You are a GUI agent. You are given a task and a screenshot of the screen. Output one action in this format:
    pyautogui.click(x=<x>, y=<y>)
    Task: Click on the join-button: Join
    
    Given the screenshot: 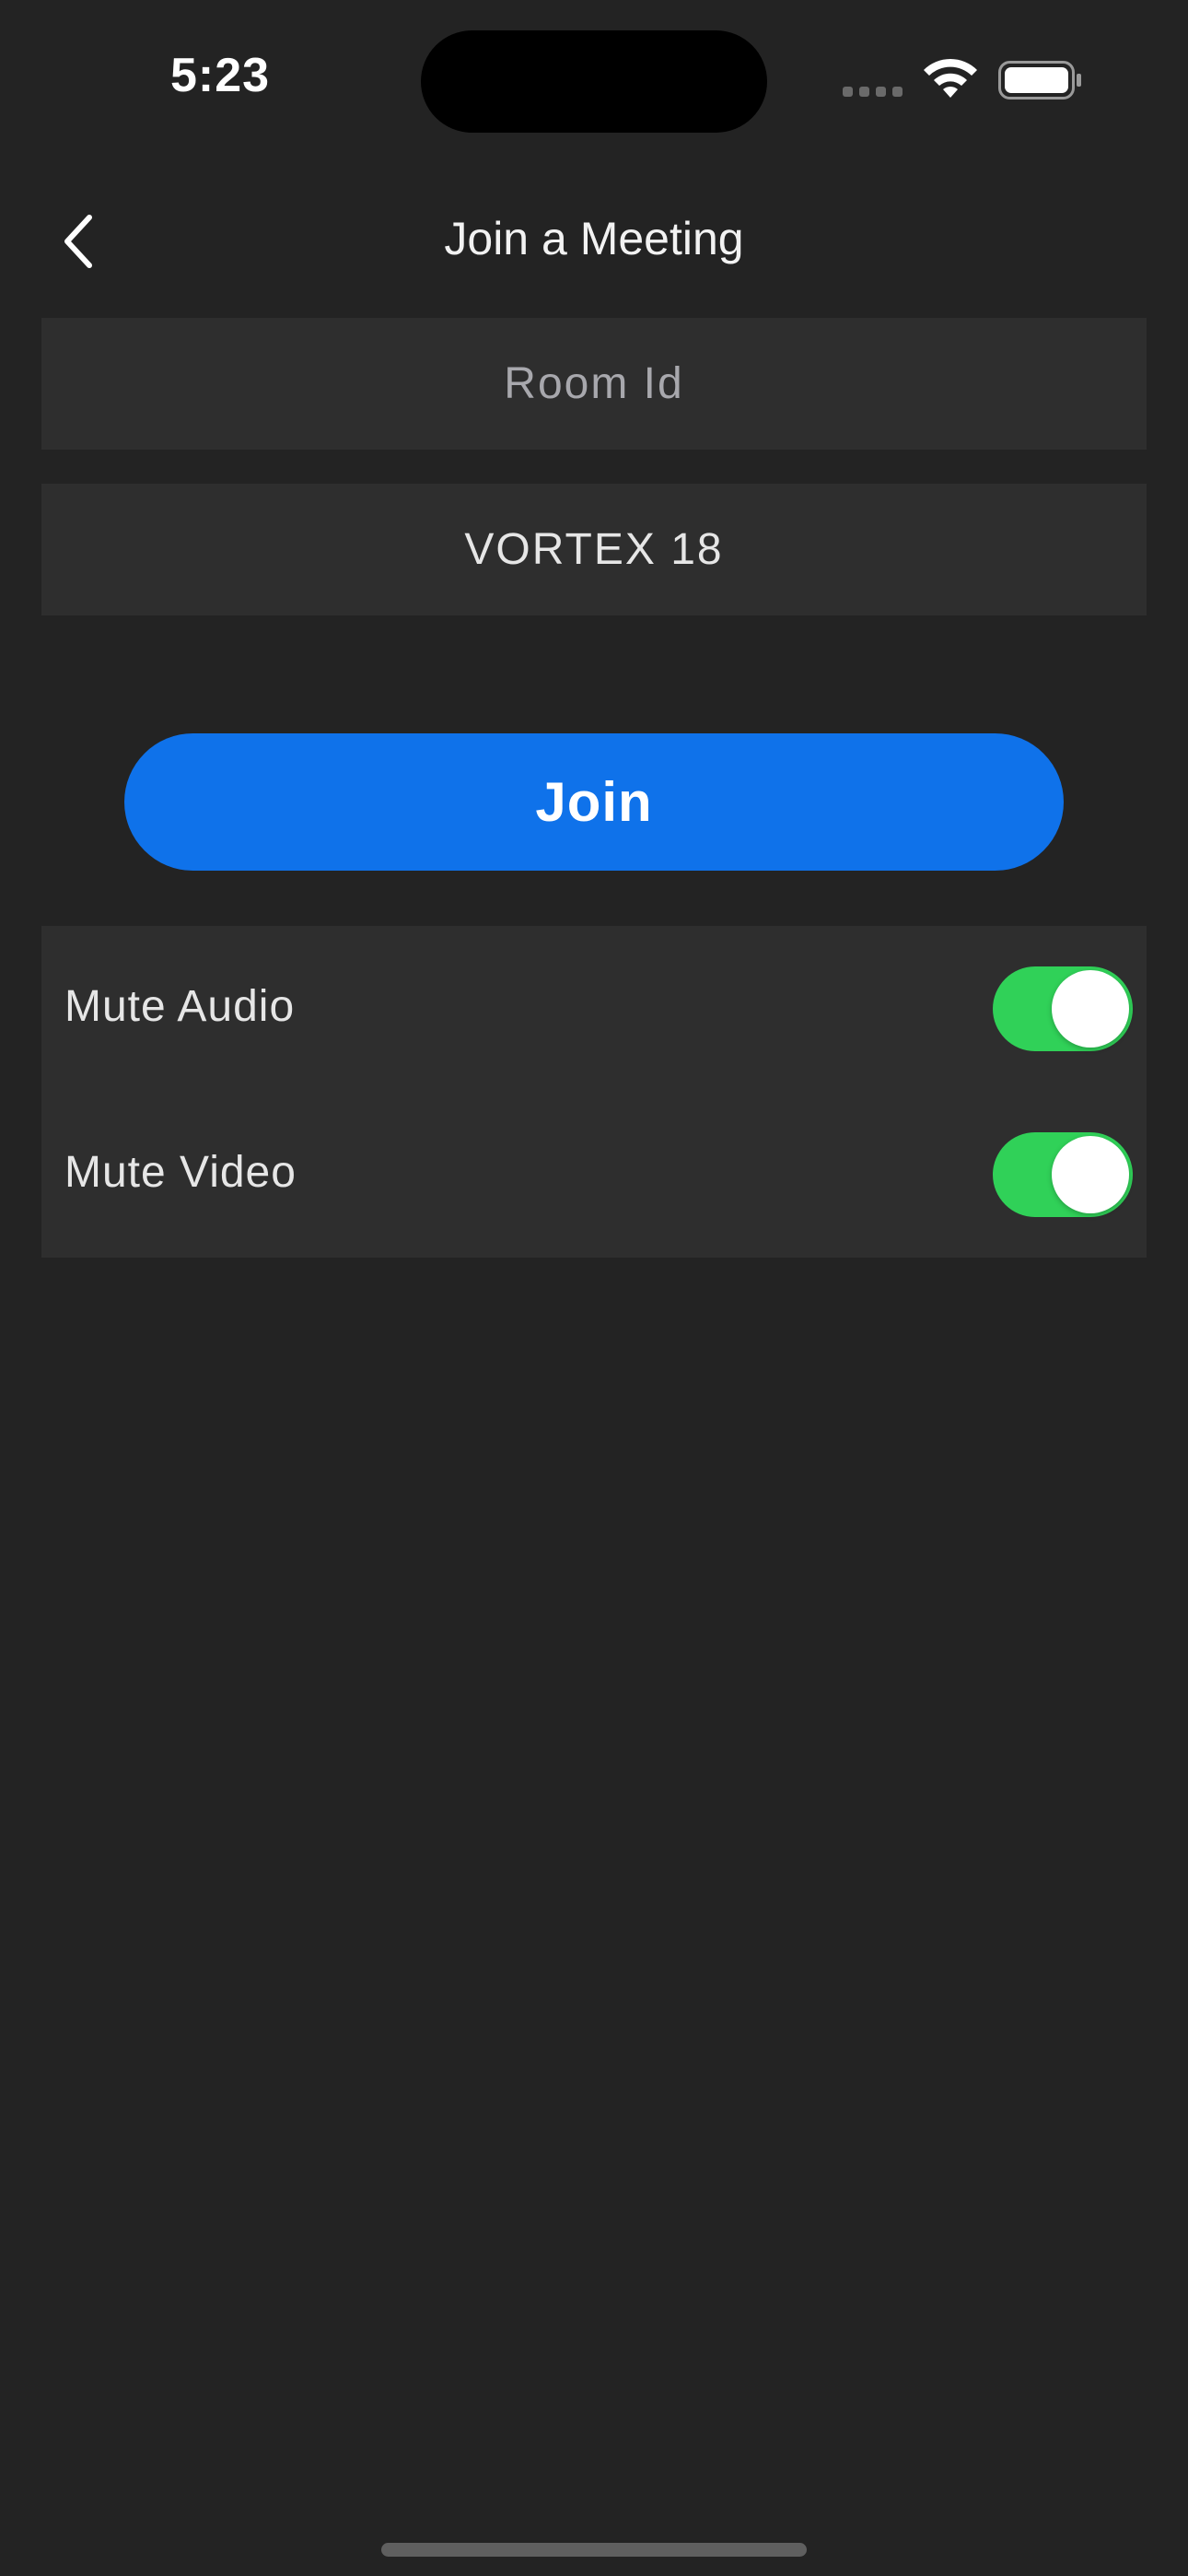 What is the action you would take?
    pyautogui.click(x=594, y=802)
    